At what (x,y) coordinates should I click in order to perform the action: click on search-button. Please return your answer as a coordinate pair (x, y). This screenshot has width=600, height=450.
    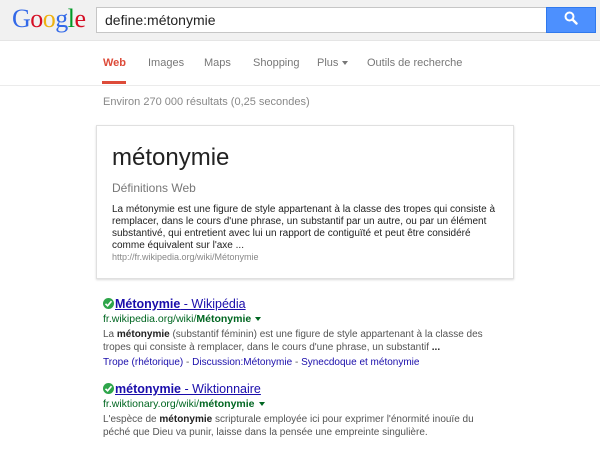
    Looking at the image, I should click on (571, 20).